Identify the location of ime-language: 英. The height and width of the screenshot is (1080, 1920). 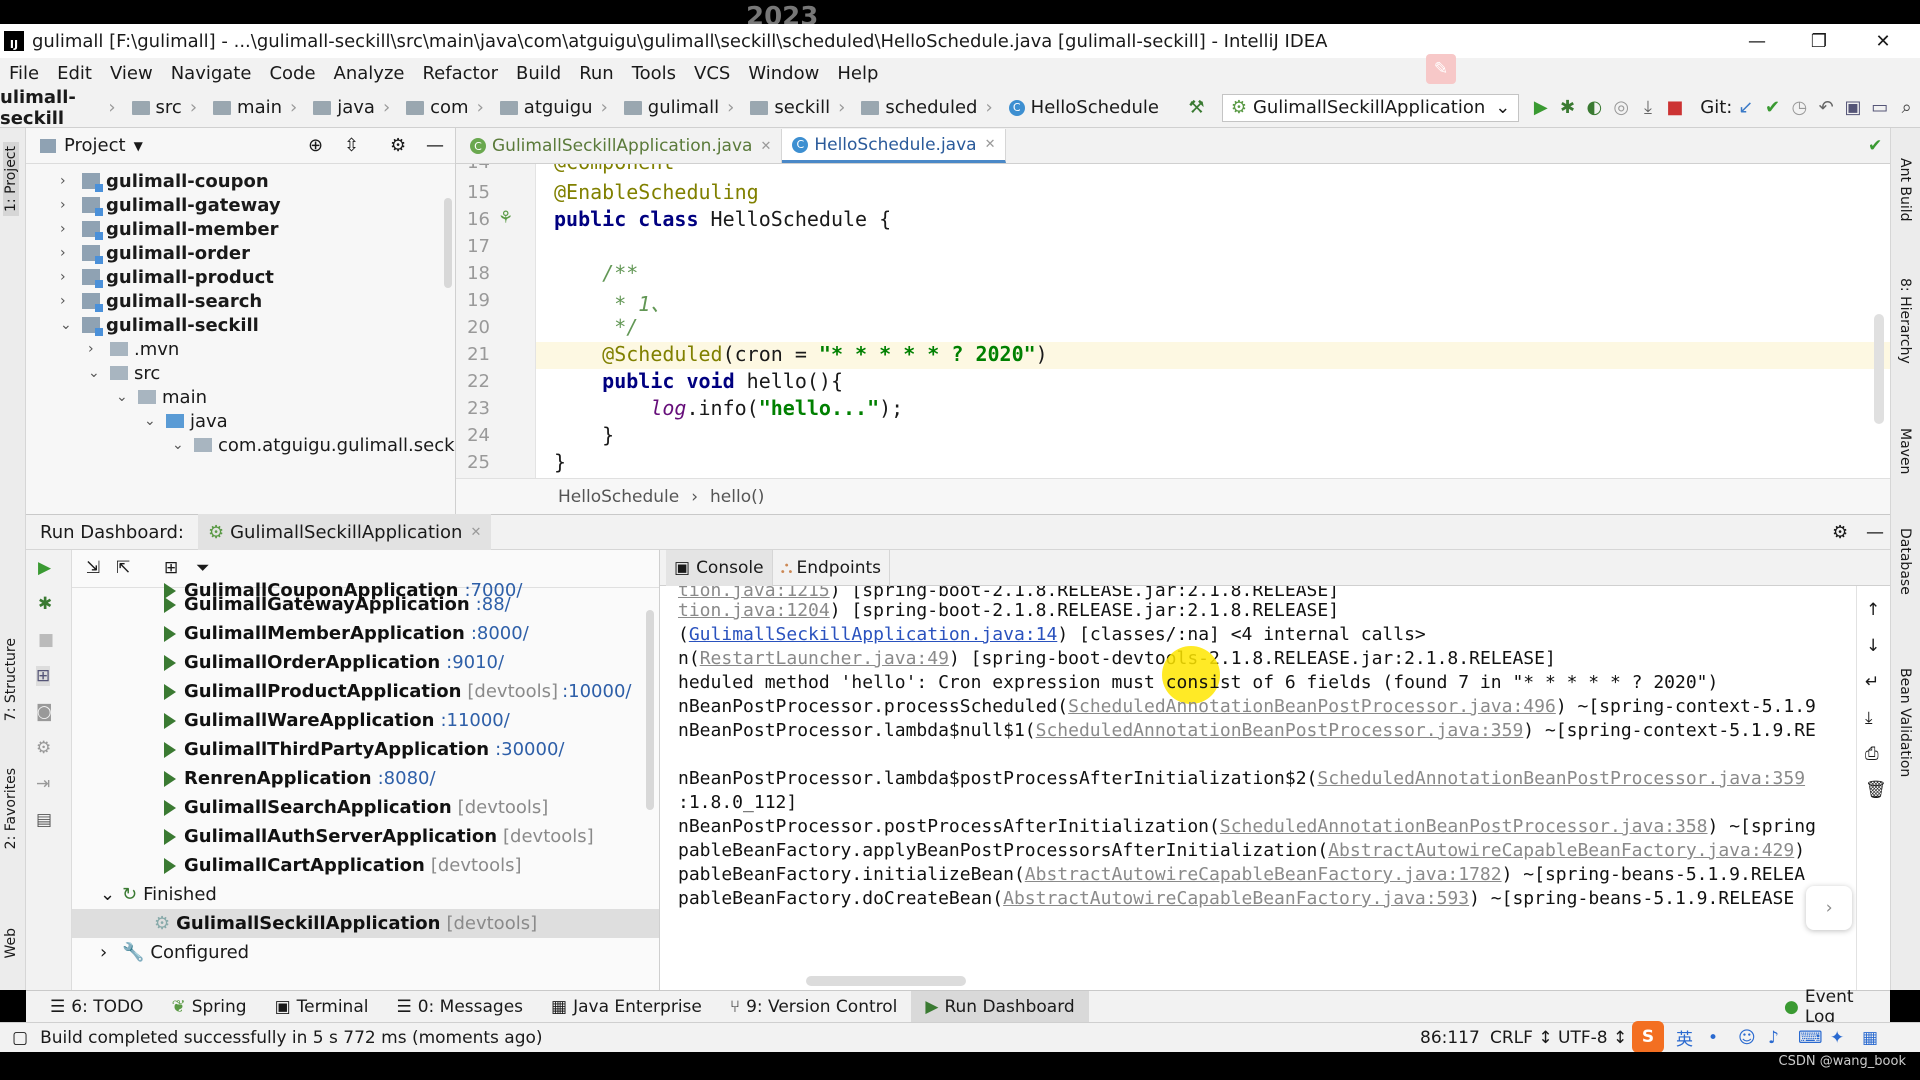
(1684, 1037).